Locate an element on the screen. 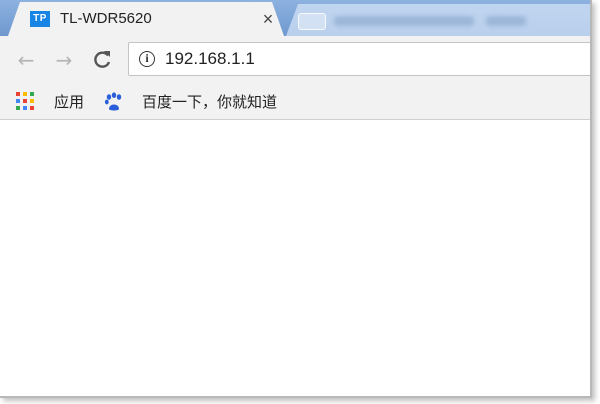 This screenshot has width=600, height=404. apps-grid-icon is located at coordinates (25, 101).